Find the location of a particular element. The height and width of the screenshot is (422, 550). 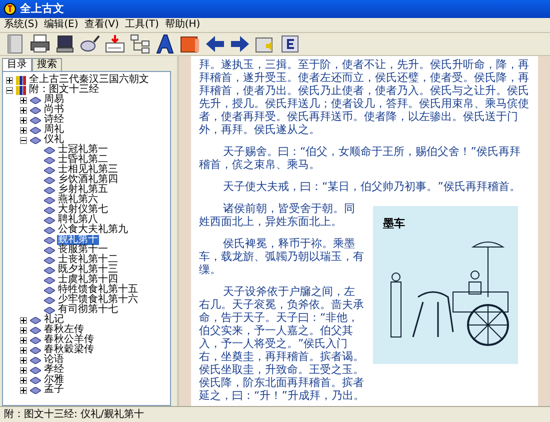

text-paragraph: 天子使大夫戒，曰：“某日，伯父帅乃初事。”侯氏再拜稽首。 is located at coordinates (372, 186).